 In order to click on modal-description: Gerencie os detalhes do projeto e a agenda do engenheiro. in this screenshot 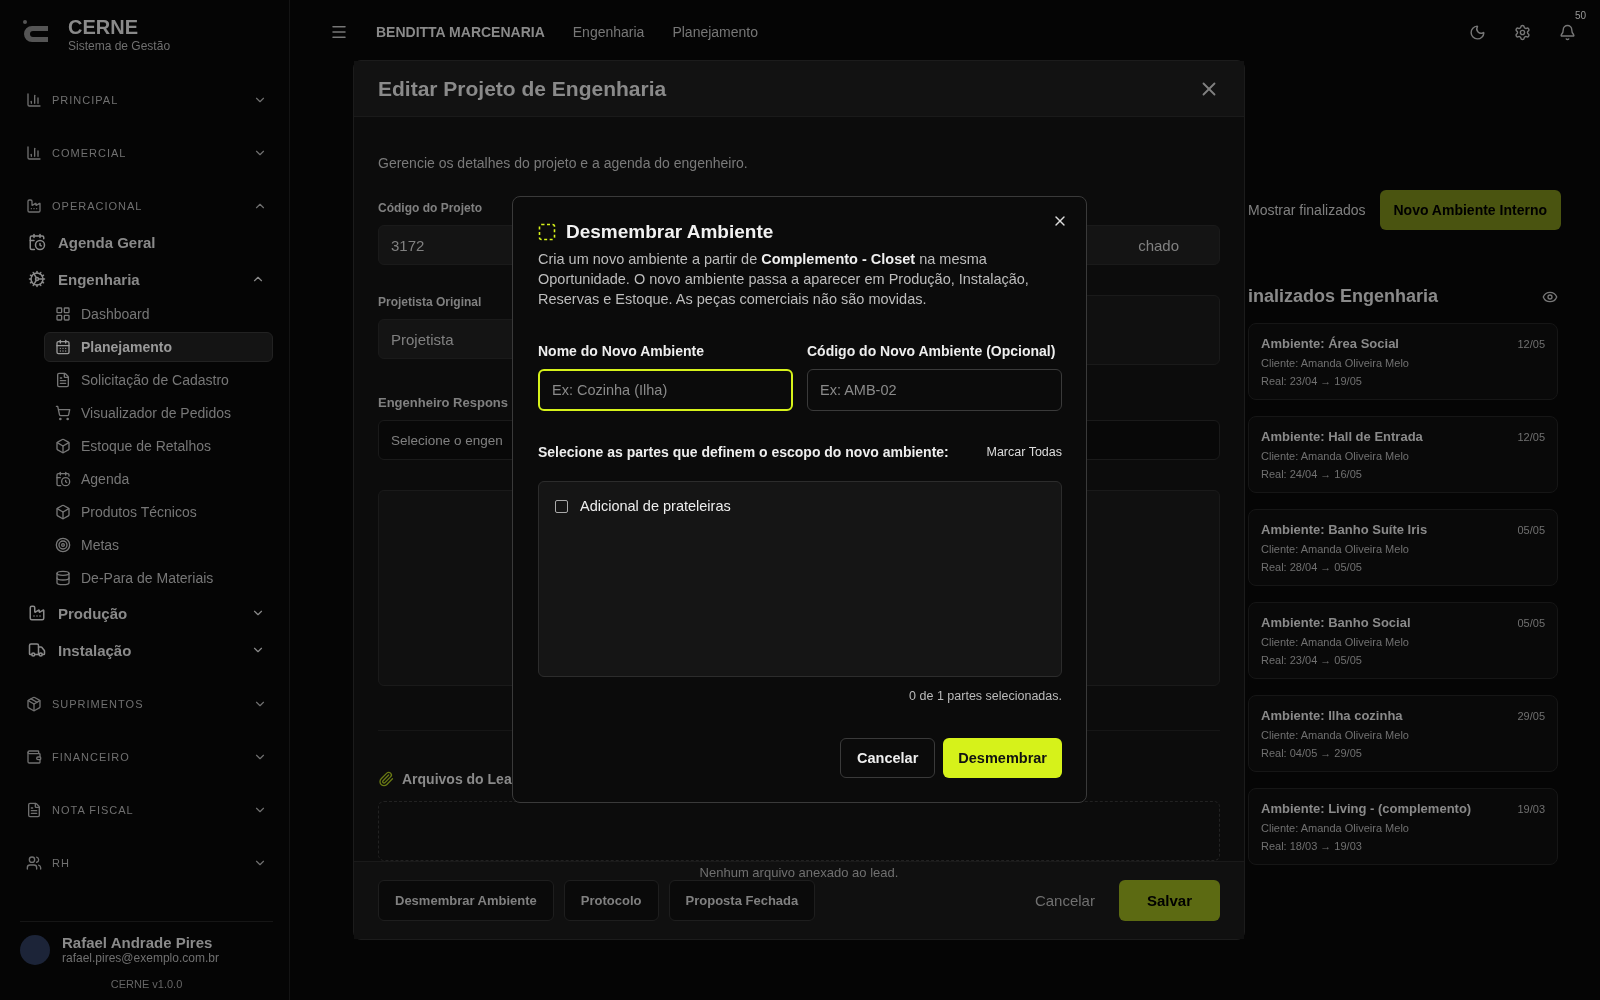, I will do `click(563, 163)`.